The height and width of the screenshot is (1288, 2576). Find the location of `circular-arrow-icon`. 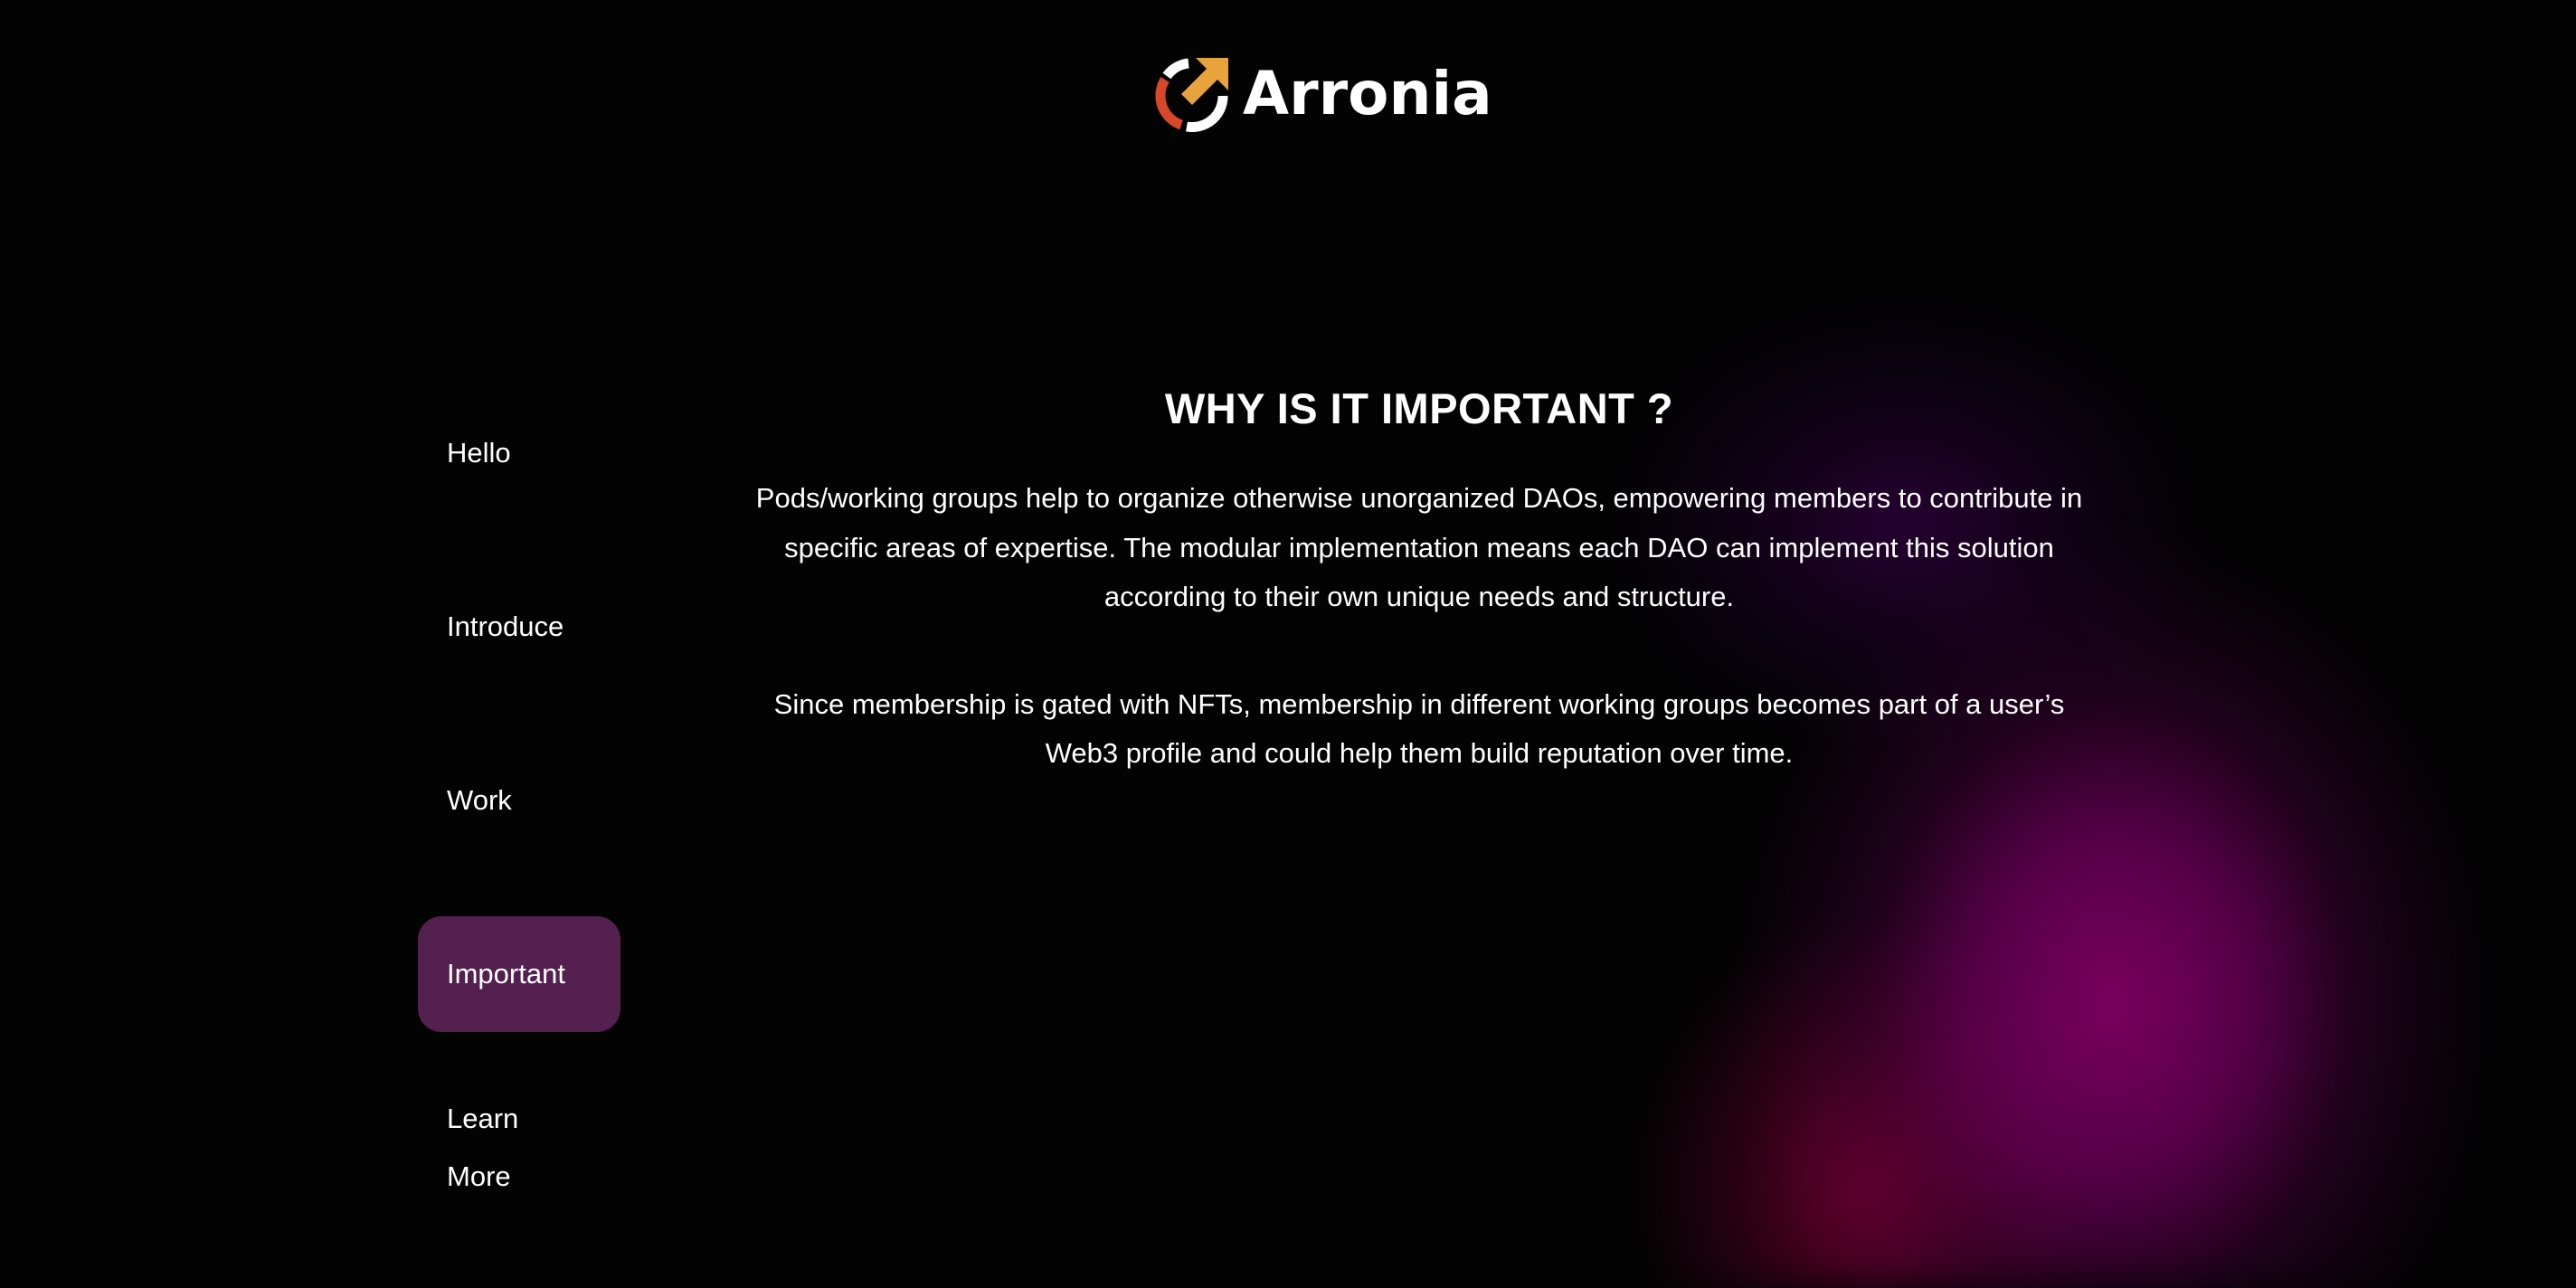

circular-arrow-icon is located at coordinates (1191, 95).